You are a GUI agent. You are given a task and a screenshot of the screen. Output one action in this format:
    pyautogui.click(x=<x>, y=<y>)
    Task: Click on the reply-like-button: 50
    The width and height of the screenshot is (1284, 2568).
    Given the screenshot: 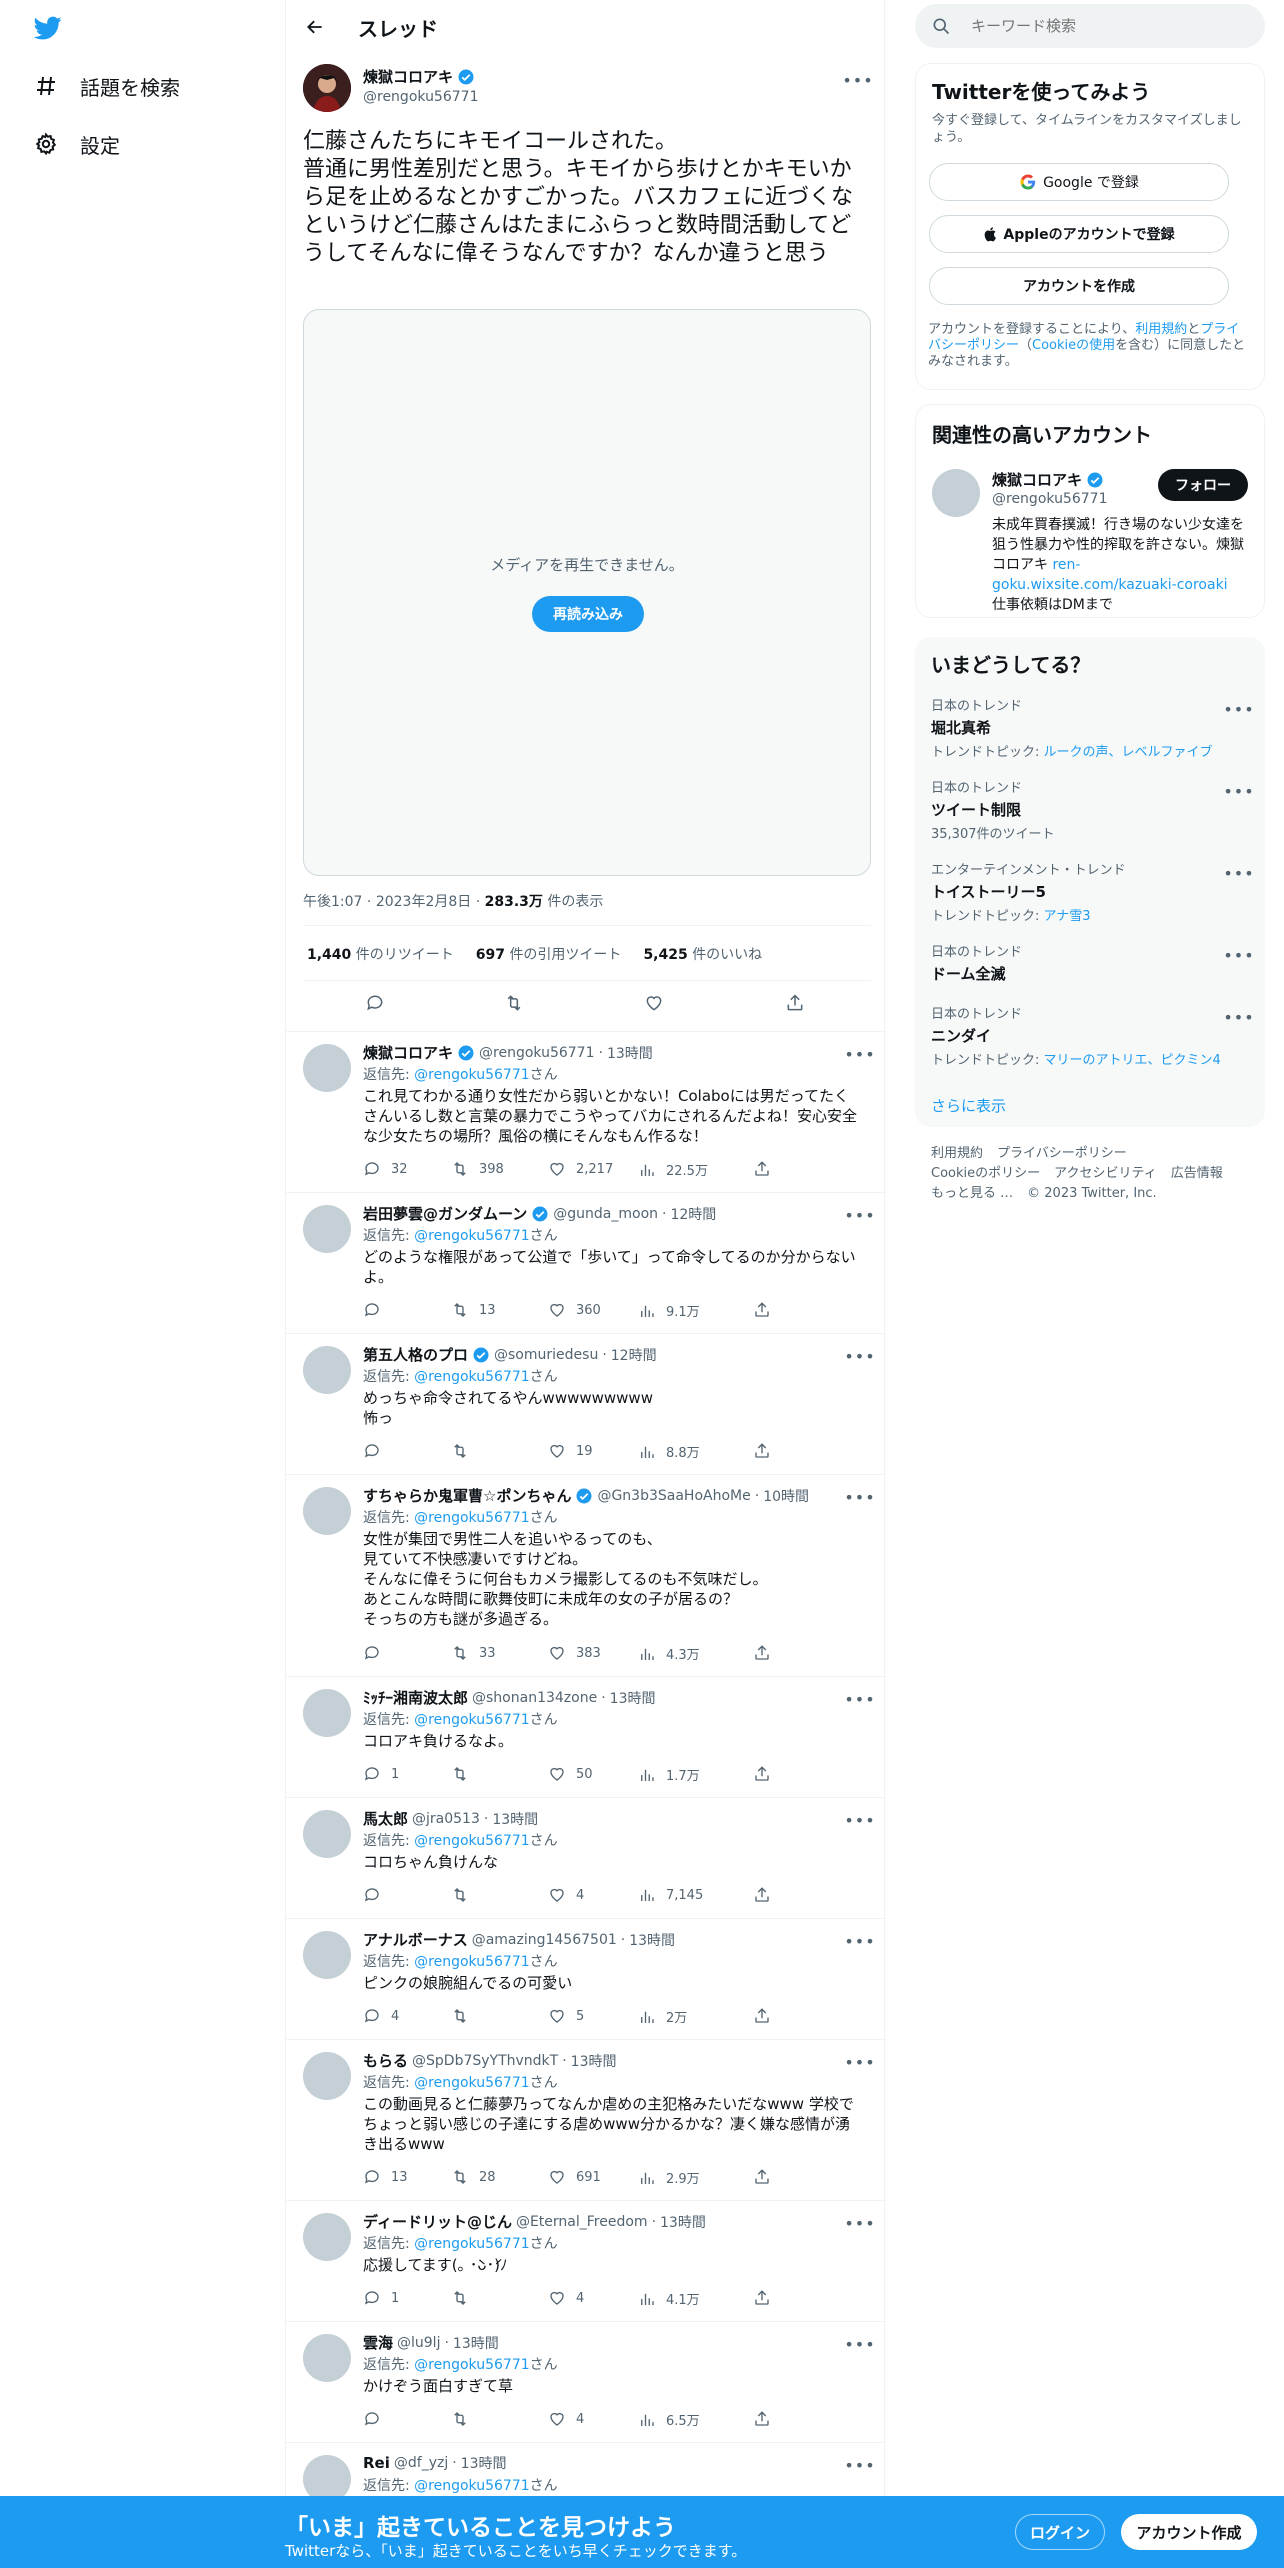 What is the action you would take?
    pyautogui.click(x=570, y=1774)
    